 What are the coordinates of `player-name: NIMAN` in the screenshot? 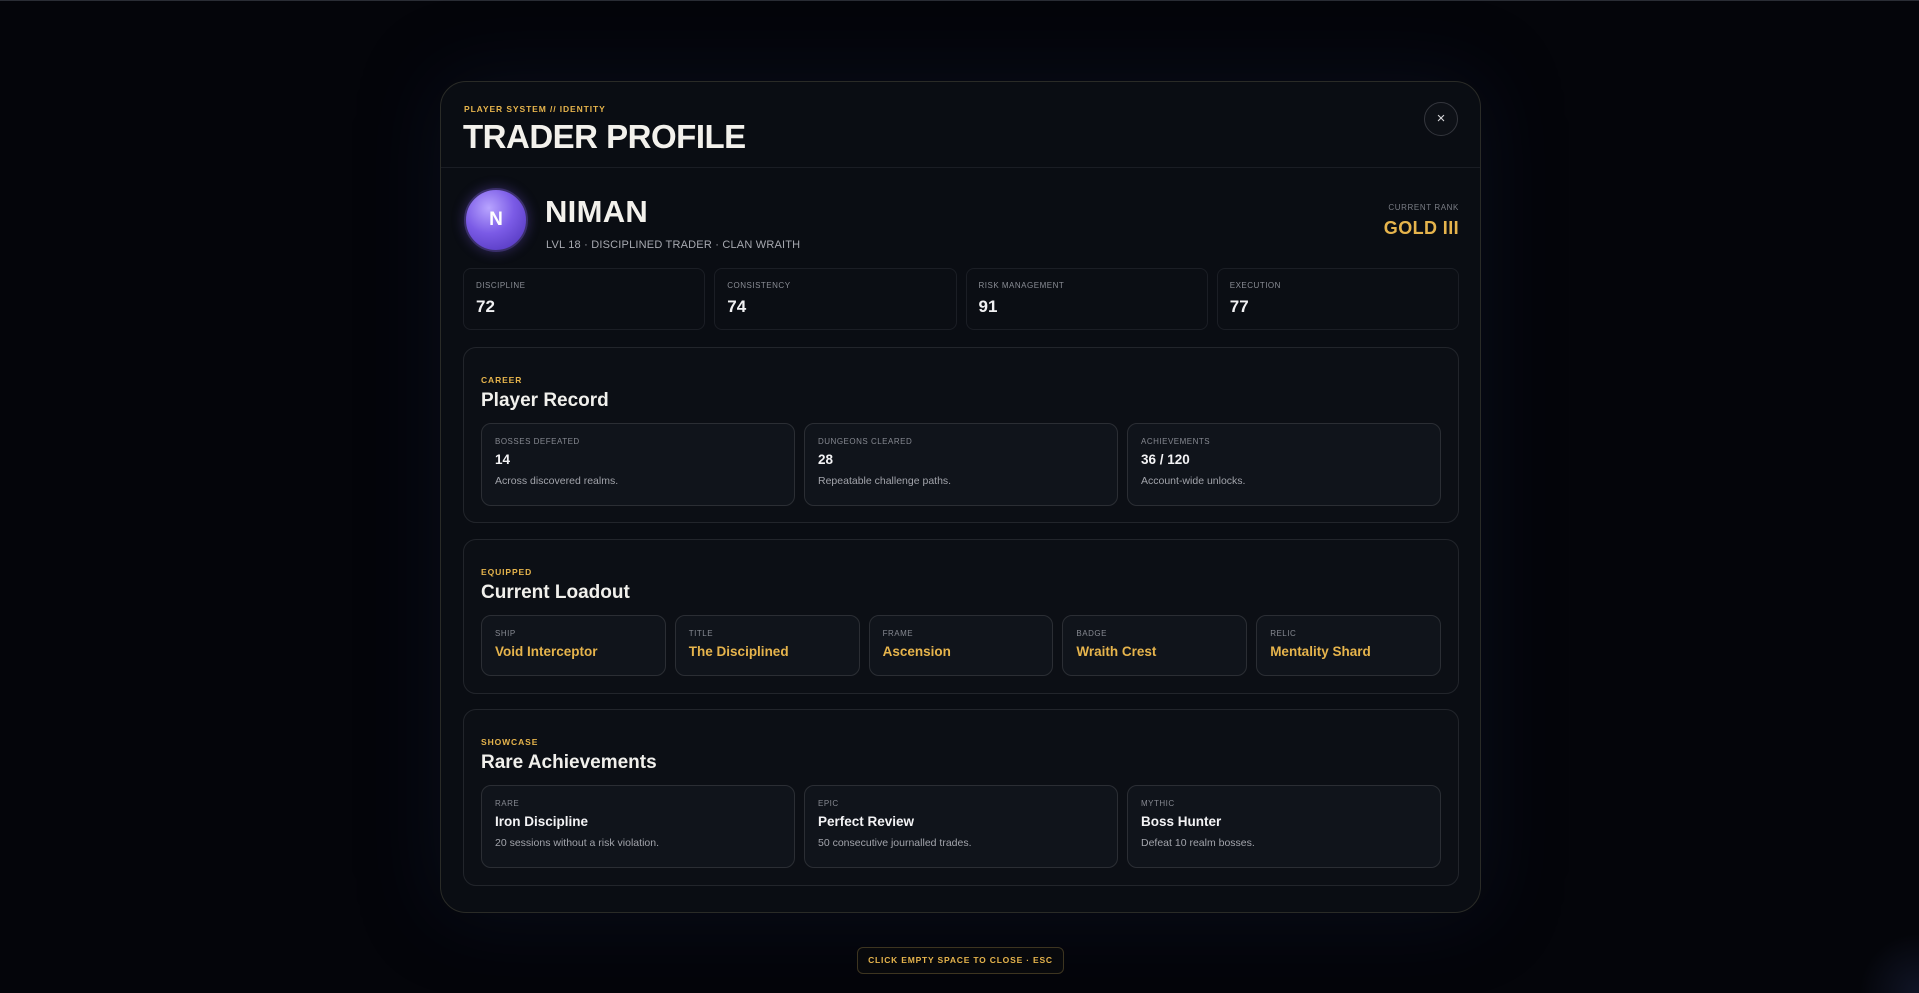 It's located at (597, 211).